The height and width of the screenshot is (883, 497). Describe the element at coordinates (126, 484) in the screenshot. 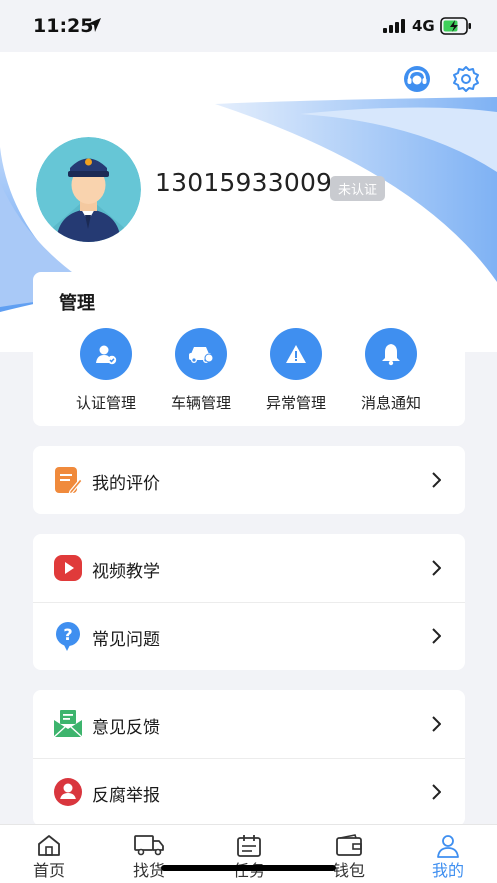

I see `my-reviews-label: 我的评价` at that location.